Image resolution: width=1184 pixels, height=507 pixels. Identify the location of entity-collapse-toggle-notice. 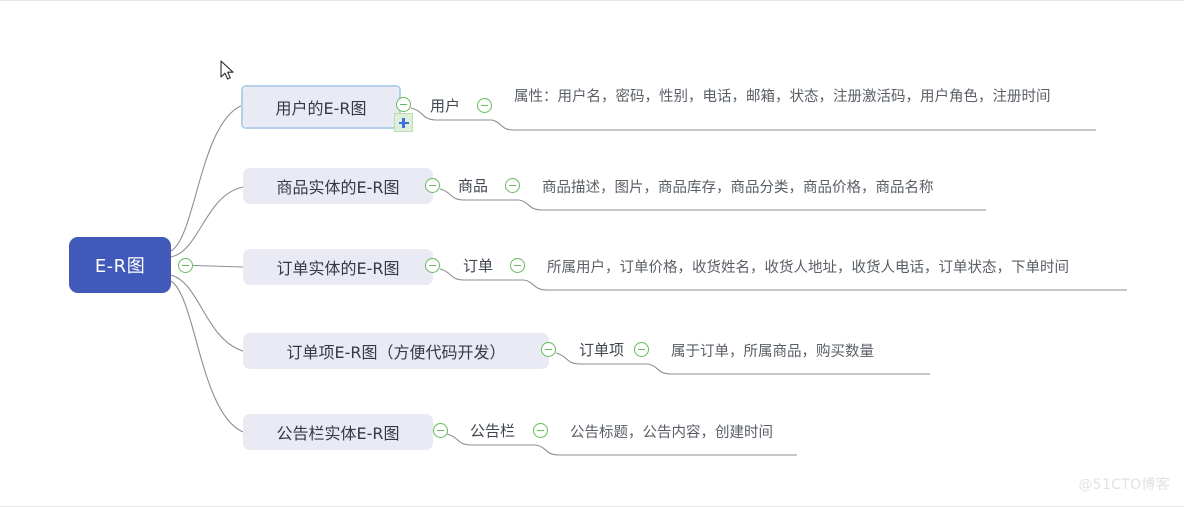
(540, 430).